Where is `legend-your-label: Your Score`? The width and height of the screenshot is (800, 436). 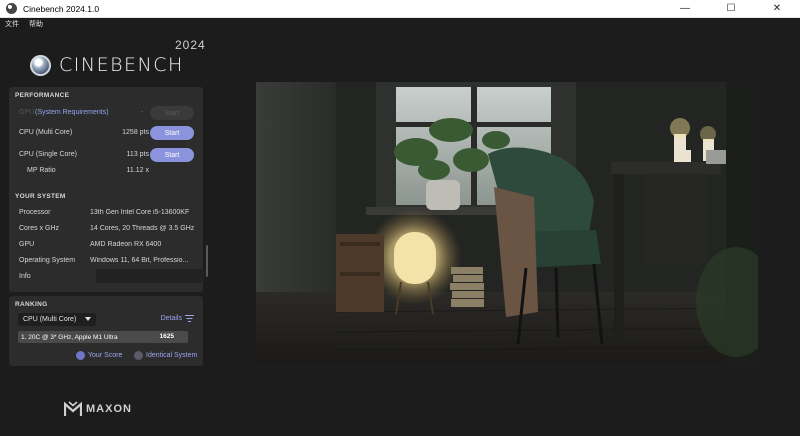 legend-your-label: Your Score is located at coordinates (105, 355).